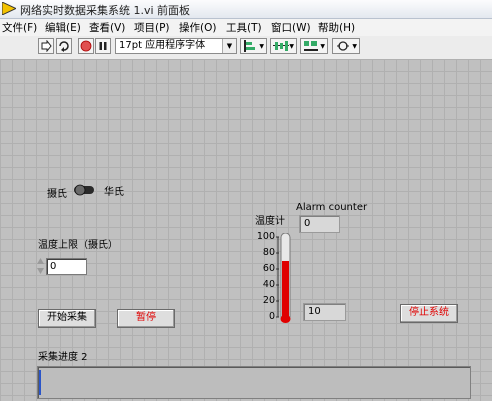  What do you see at coordinates (63, 27) in the screenshot?
I see `menu-edit: 编辑(E)` at bounding box center [63, 27].